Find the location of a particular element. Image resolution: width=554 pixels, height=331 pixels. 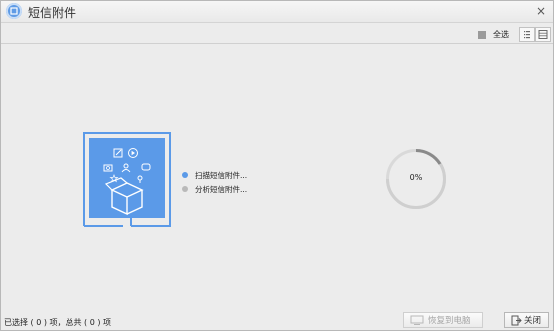

list-view-icon is located at coordinates (527, 35).